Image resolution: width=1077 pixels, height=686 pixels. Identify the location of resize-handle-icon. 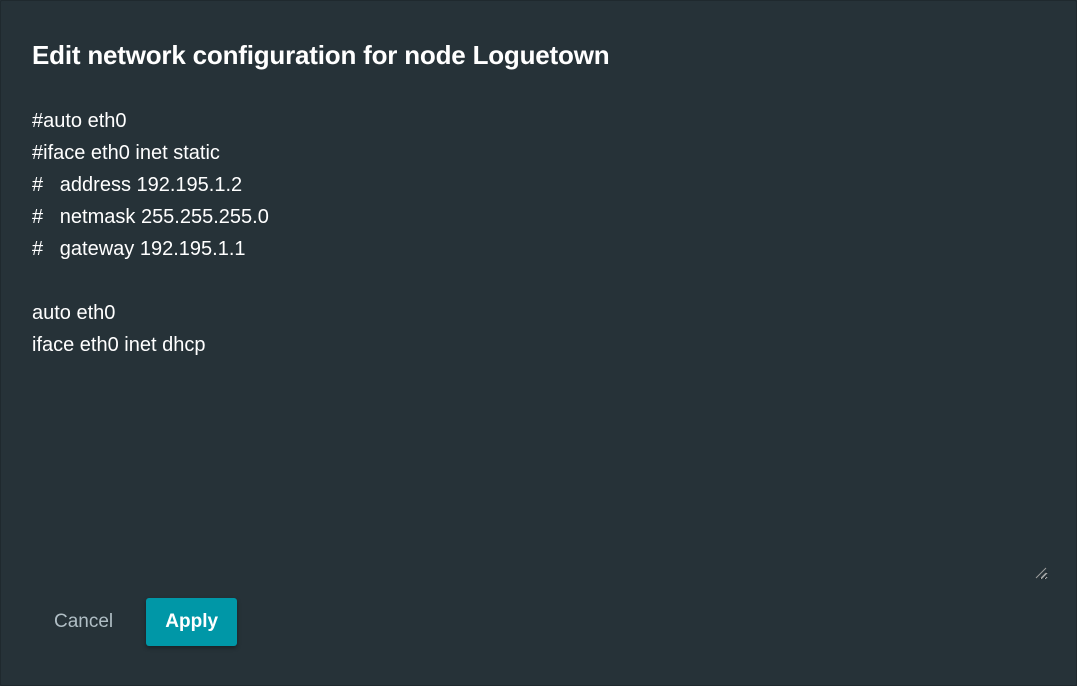
(1040, 572).